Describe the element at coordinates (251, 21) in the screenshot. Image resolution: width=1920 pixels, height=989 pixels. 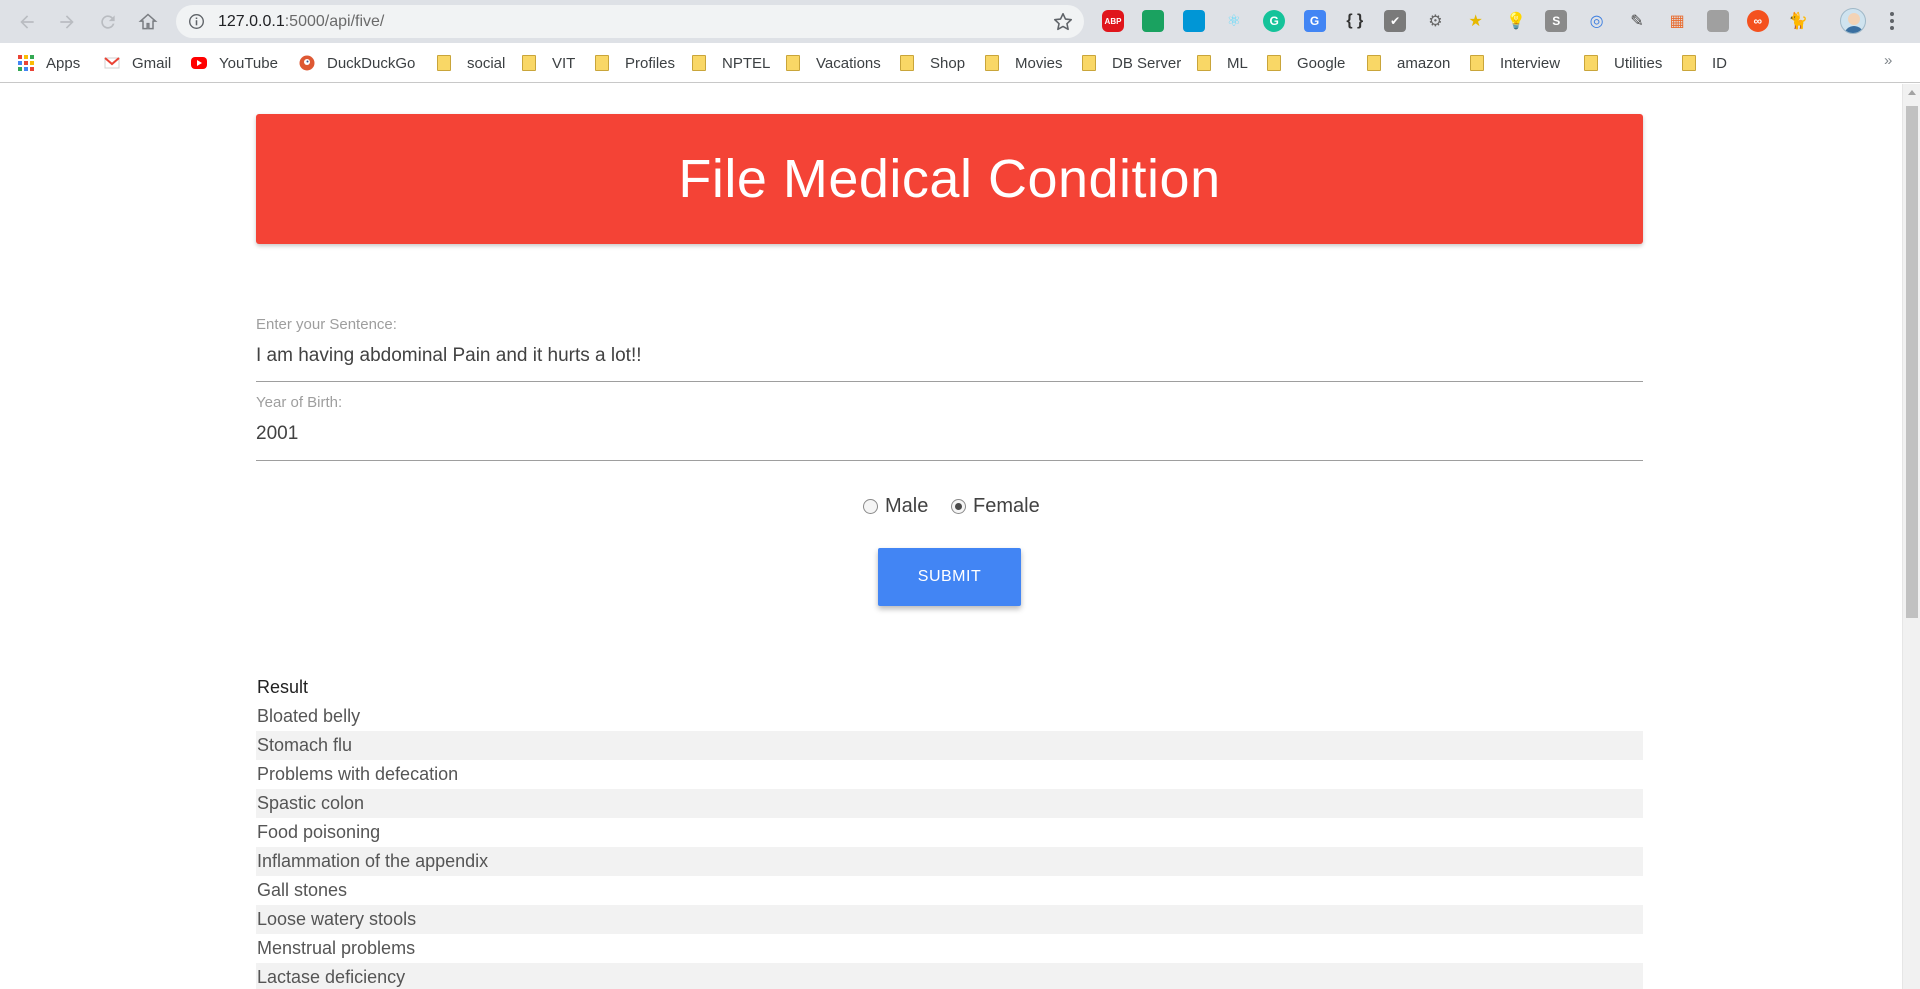
I see `url-host: 127.0.0.1` at that location.